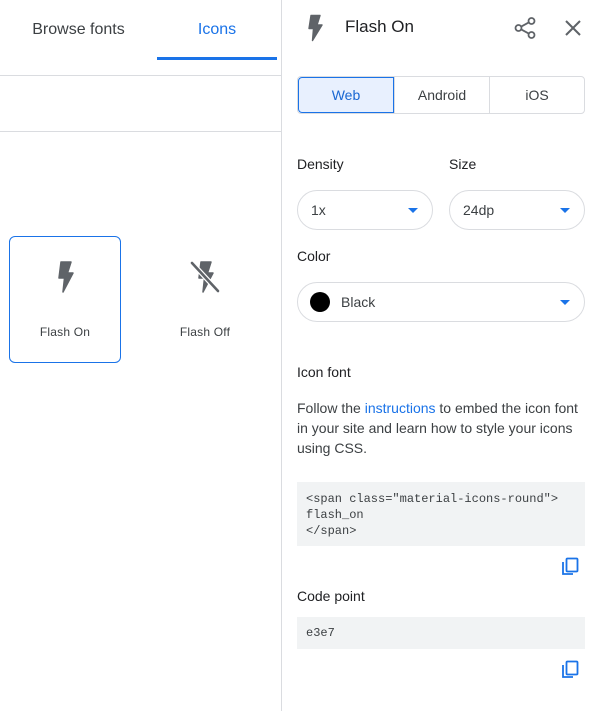 This screenshot has width=599, height=711. I want to click on platform-android-button: Android, so click(441, 95).